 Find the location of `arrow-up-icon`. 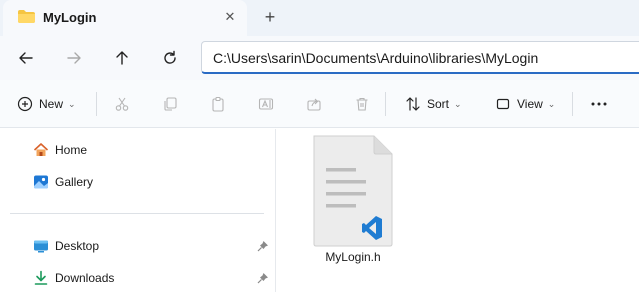

arrow-up-icon is located at coordinates (122, 58).